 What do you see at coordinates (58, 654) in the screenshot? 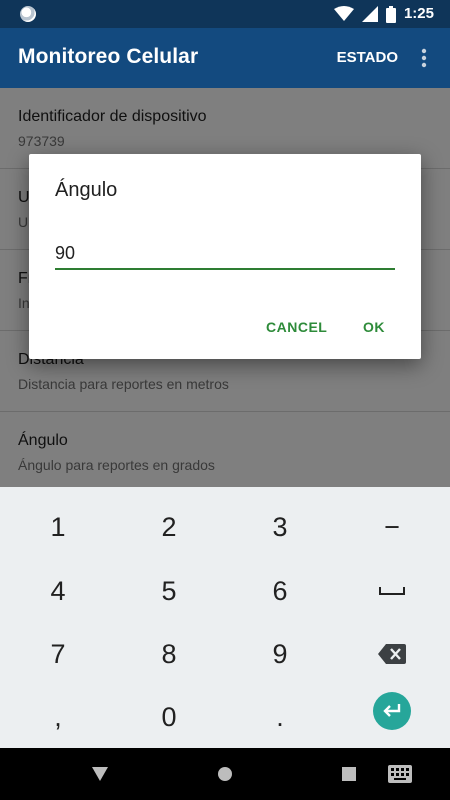
I see `key-7: 7` at bounding box center [58, 654].